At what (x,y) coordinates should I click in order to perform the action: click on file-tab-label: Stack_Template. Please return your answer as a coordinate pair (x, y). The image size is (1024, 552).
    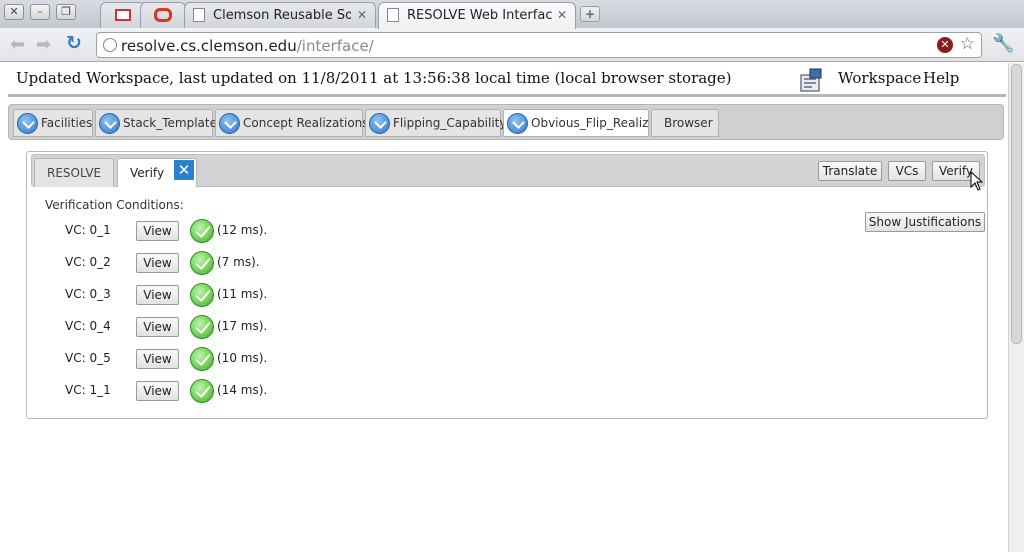
    Looking at the image, I should click on (170, 123).